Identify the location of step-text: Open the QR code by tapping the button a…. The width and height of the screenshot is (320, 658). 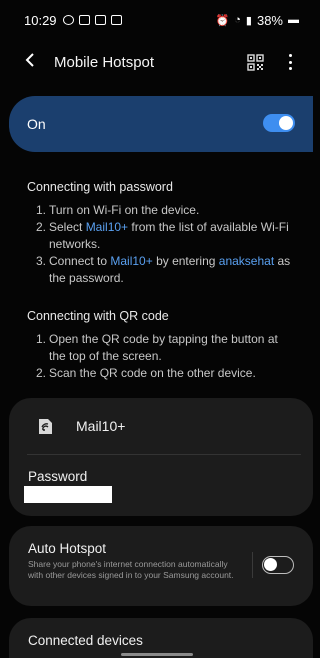
(163, 347).